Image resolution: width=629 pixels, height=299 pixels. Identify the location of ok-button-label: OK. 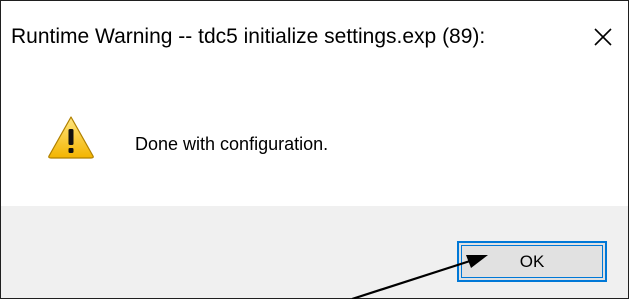
(532, 261).